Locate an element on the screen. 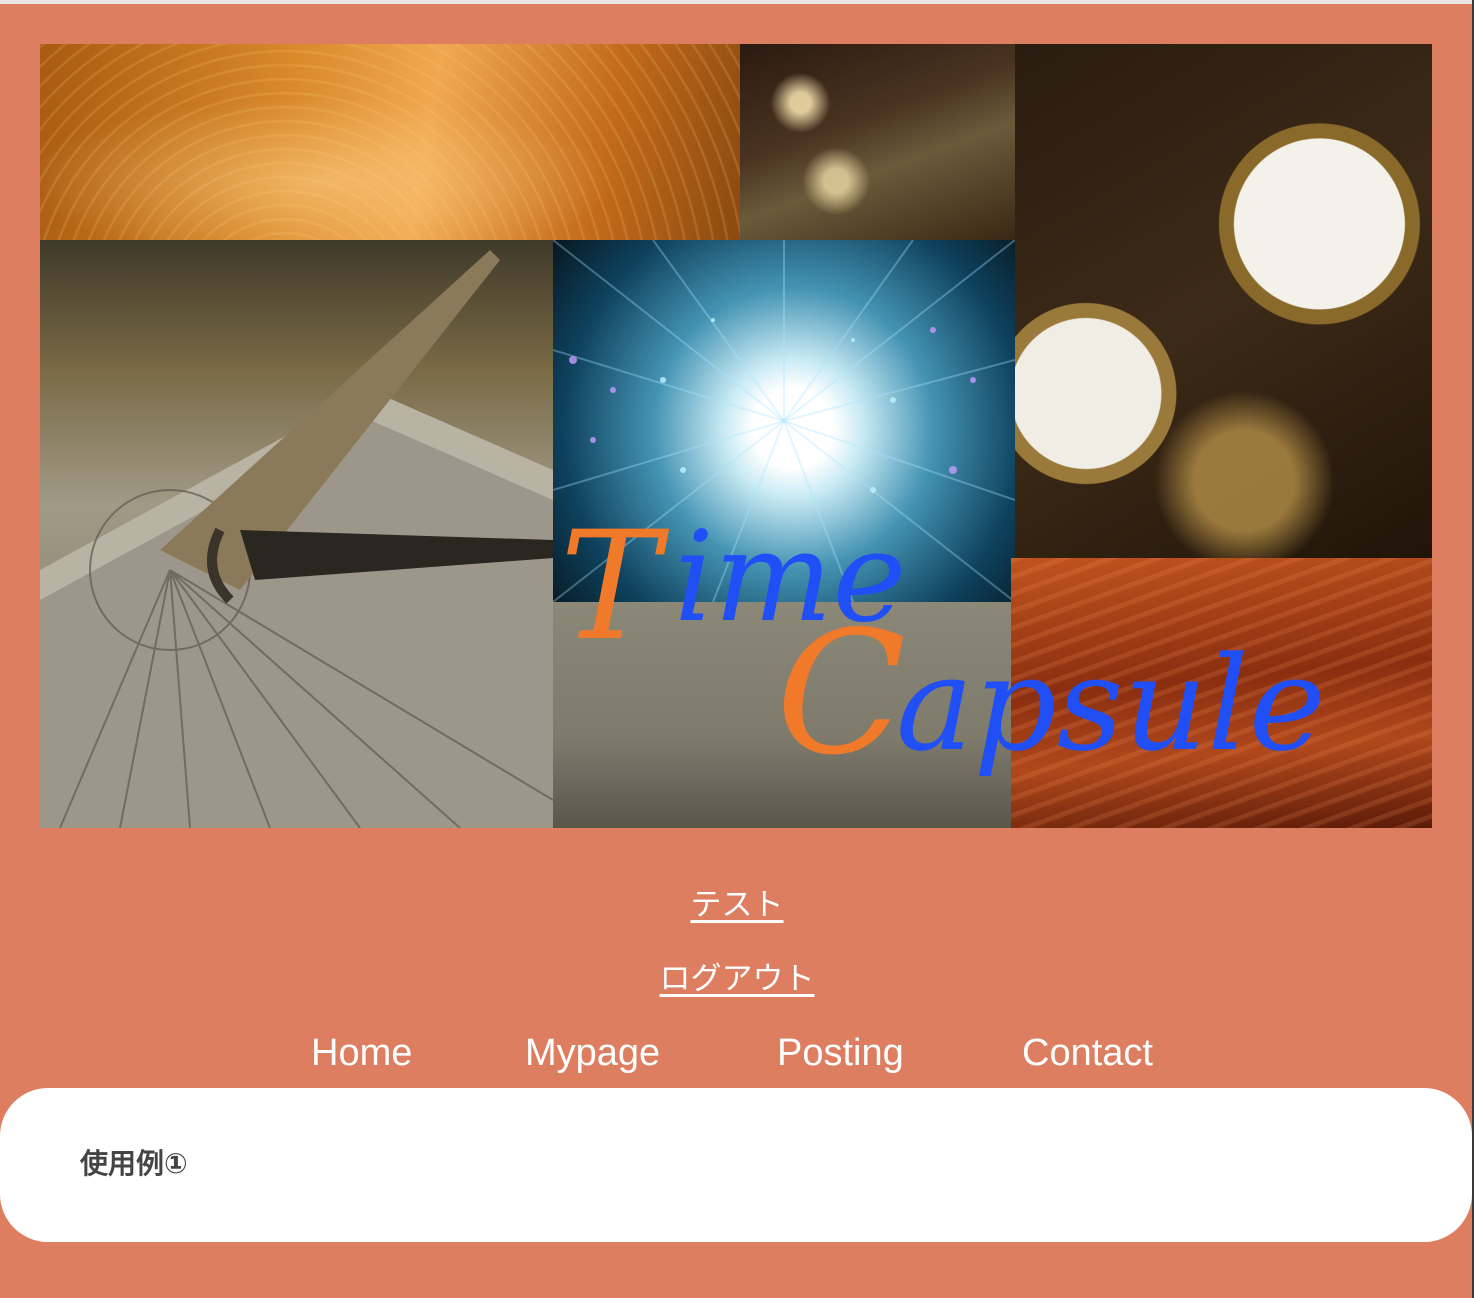 The image size is (1474, 1298). logo-letter-c: C is located at coordinates (841, 694).